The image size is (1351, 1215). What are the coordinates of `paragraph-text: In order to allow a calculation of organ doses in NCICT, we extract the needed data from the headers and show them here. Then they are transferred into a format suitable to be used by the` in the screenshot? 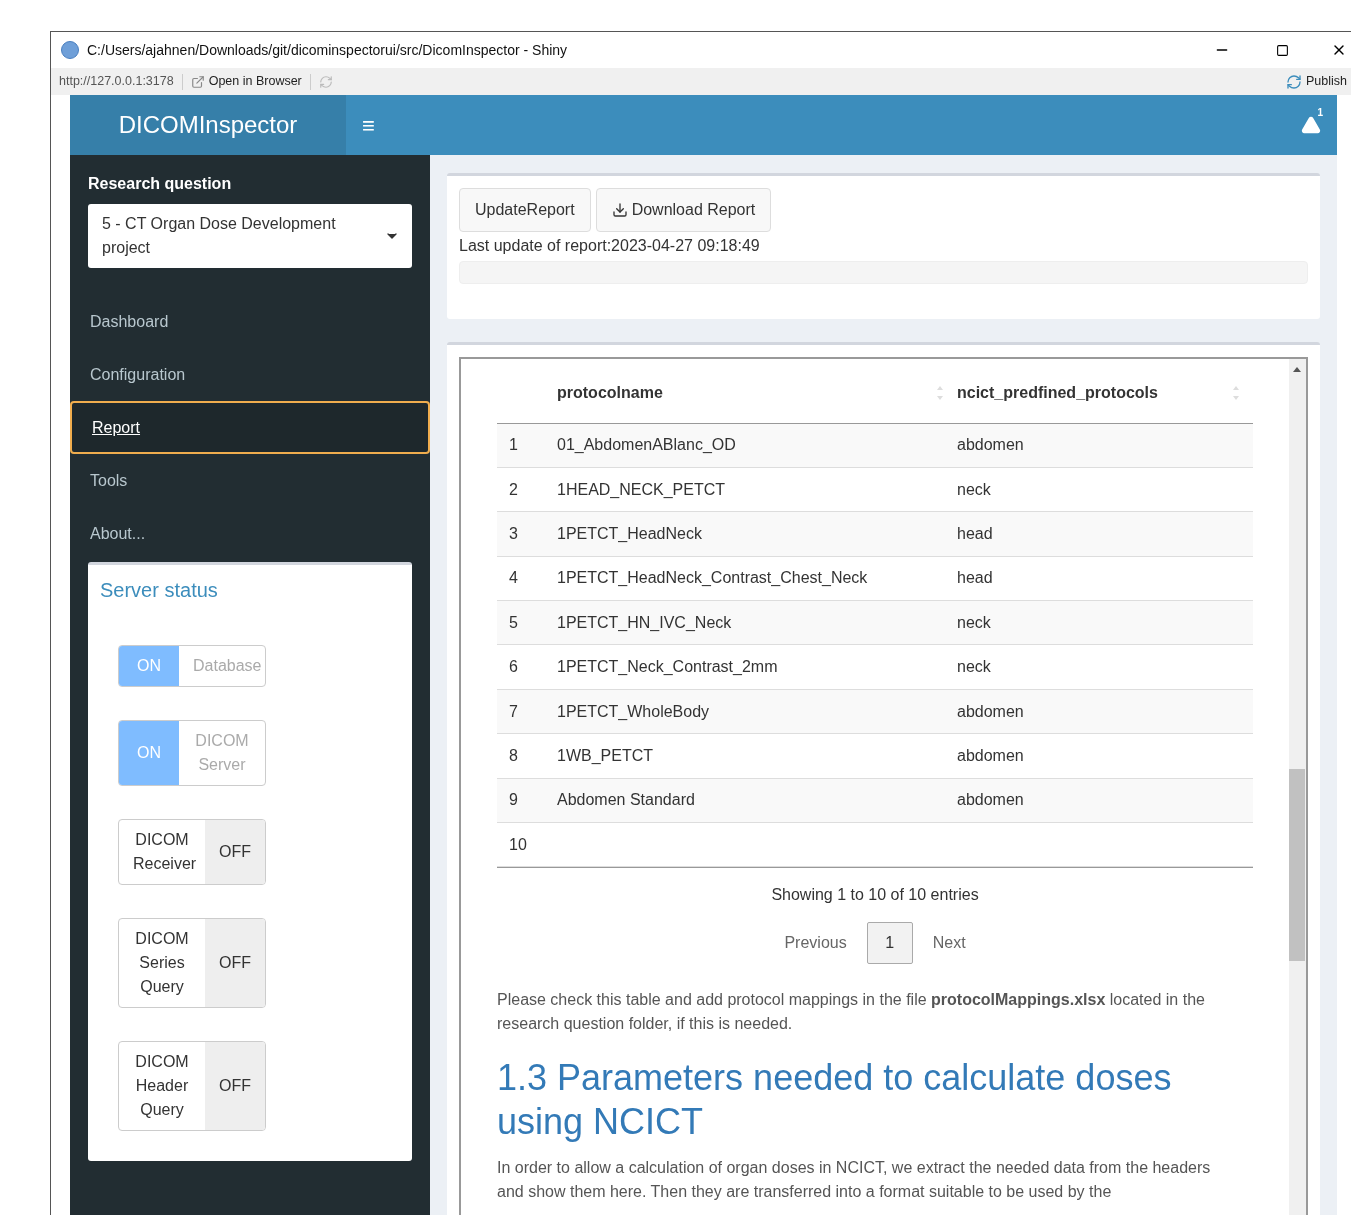 It's located at (854, 1180).